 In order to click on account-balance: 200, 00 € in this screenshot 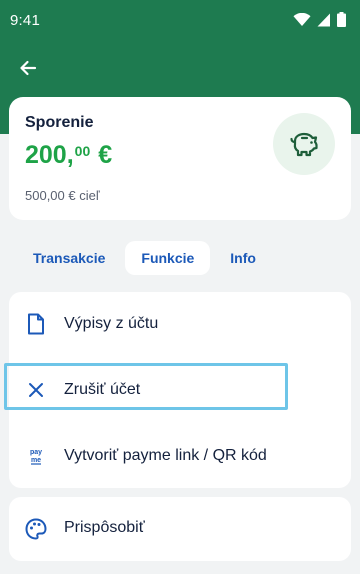, I will do `click(68, 155)`.